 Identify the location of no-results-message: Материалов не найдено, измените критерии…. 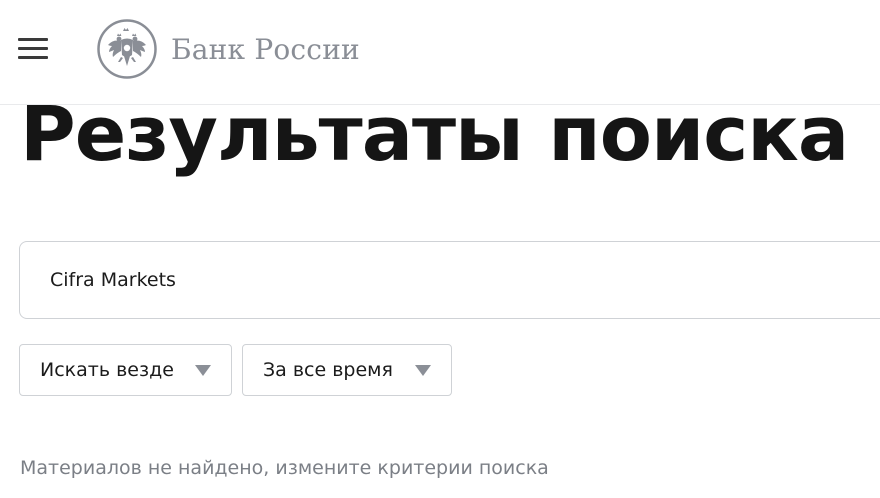
(284, 468).